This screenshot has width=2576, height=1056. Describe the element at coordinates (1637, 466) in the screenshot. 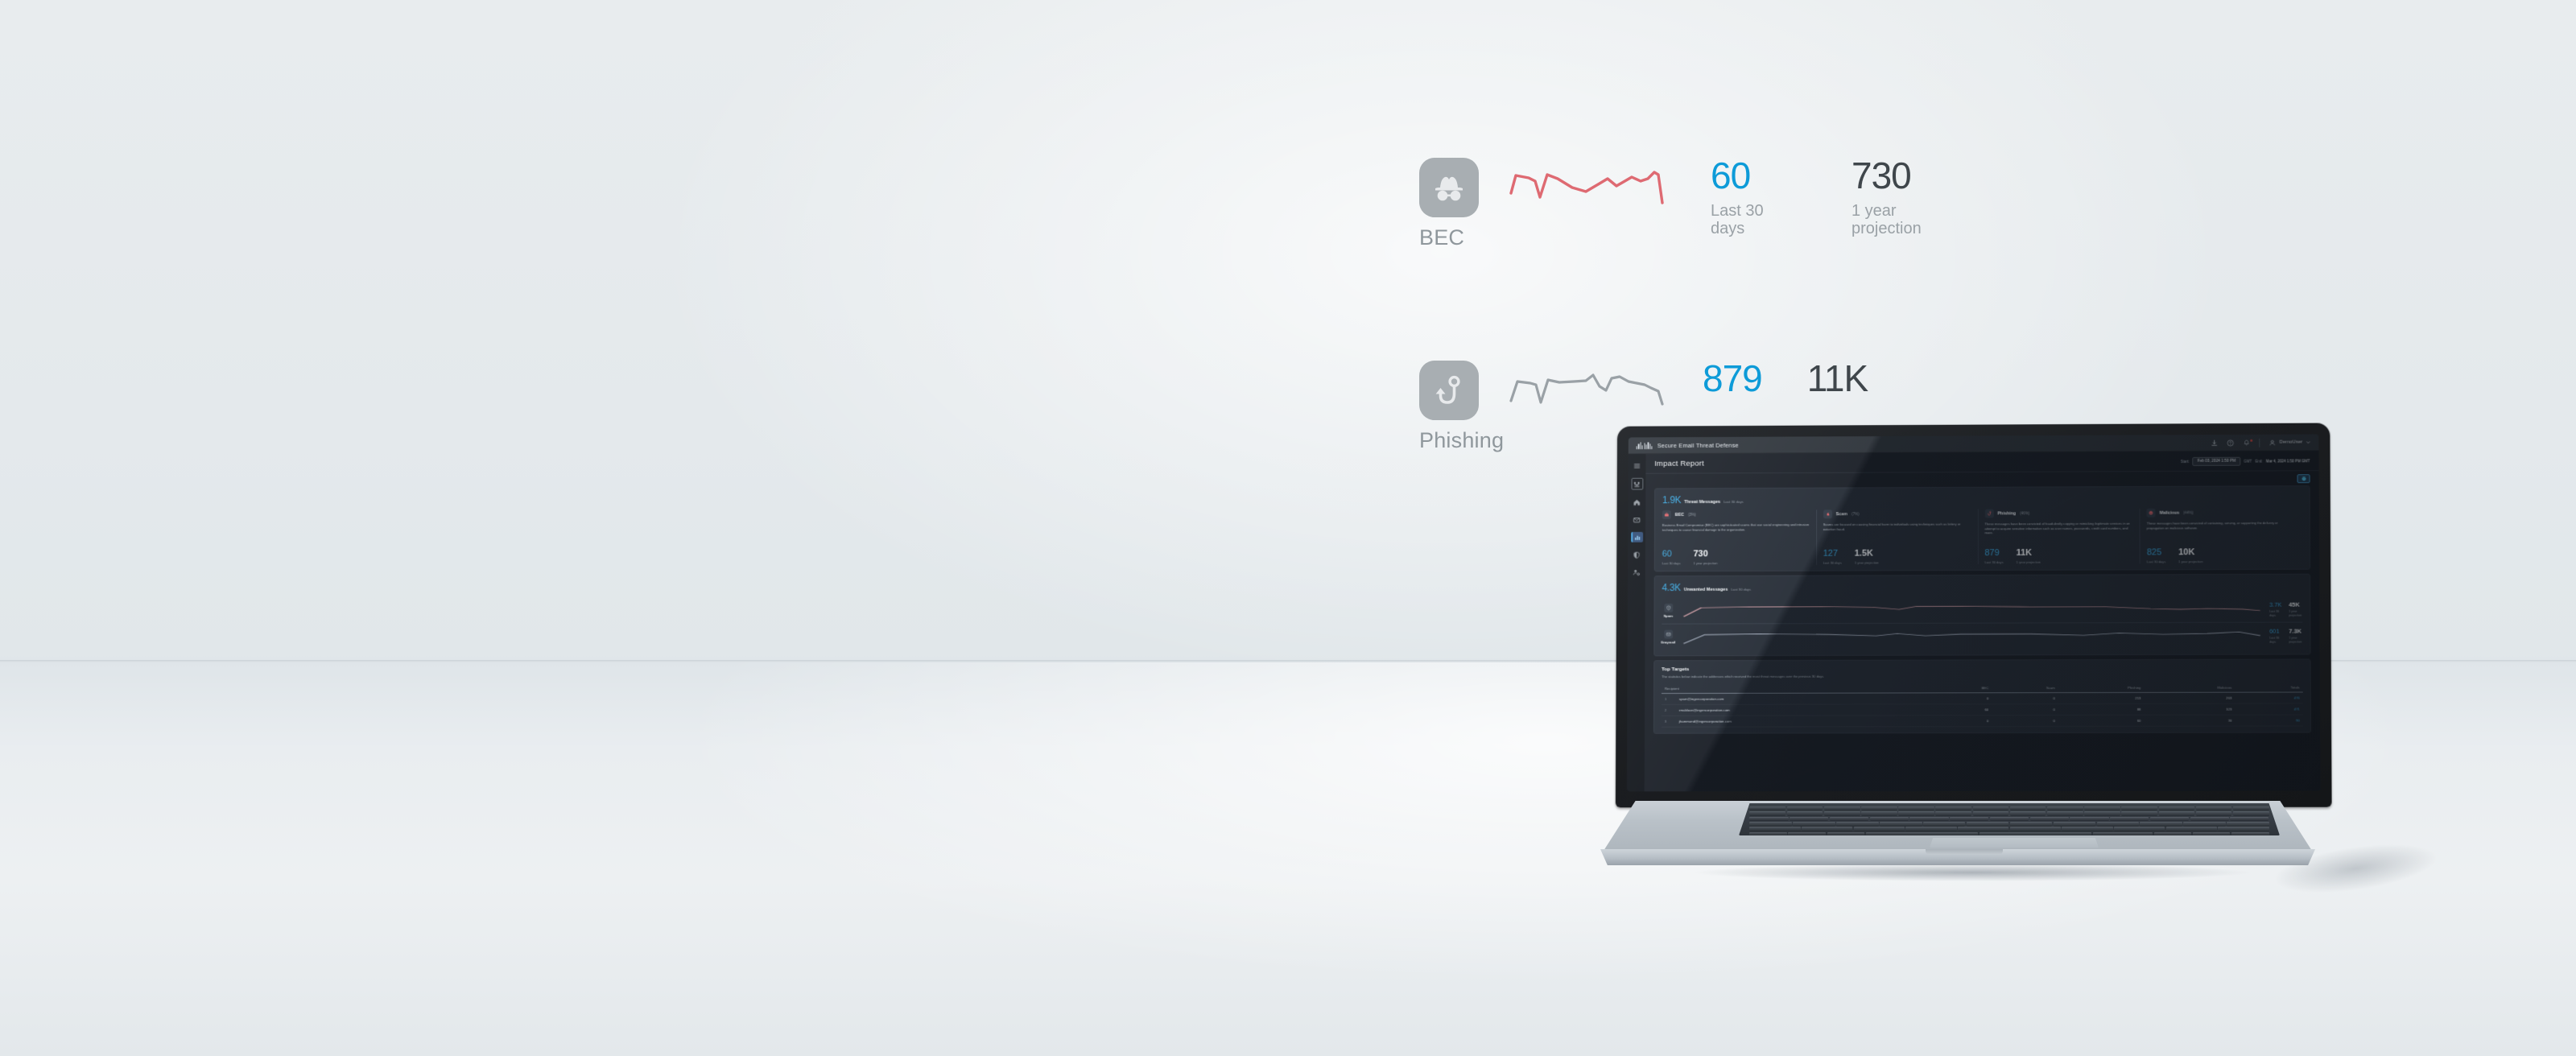

I see `sidebar-item-menu-hamburger` at that location.